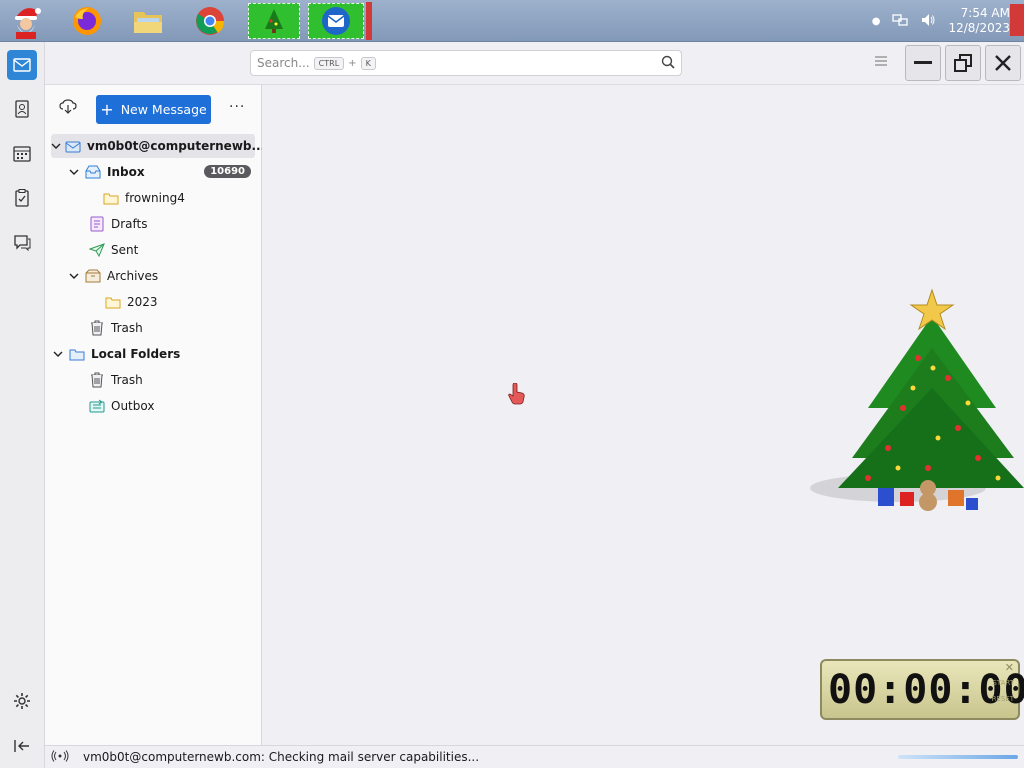 This screenshot has height=768, width=1024. Describe the element at coordinates (923, 63) in the screenshot. I see `minimize-button` at that location.